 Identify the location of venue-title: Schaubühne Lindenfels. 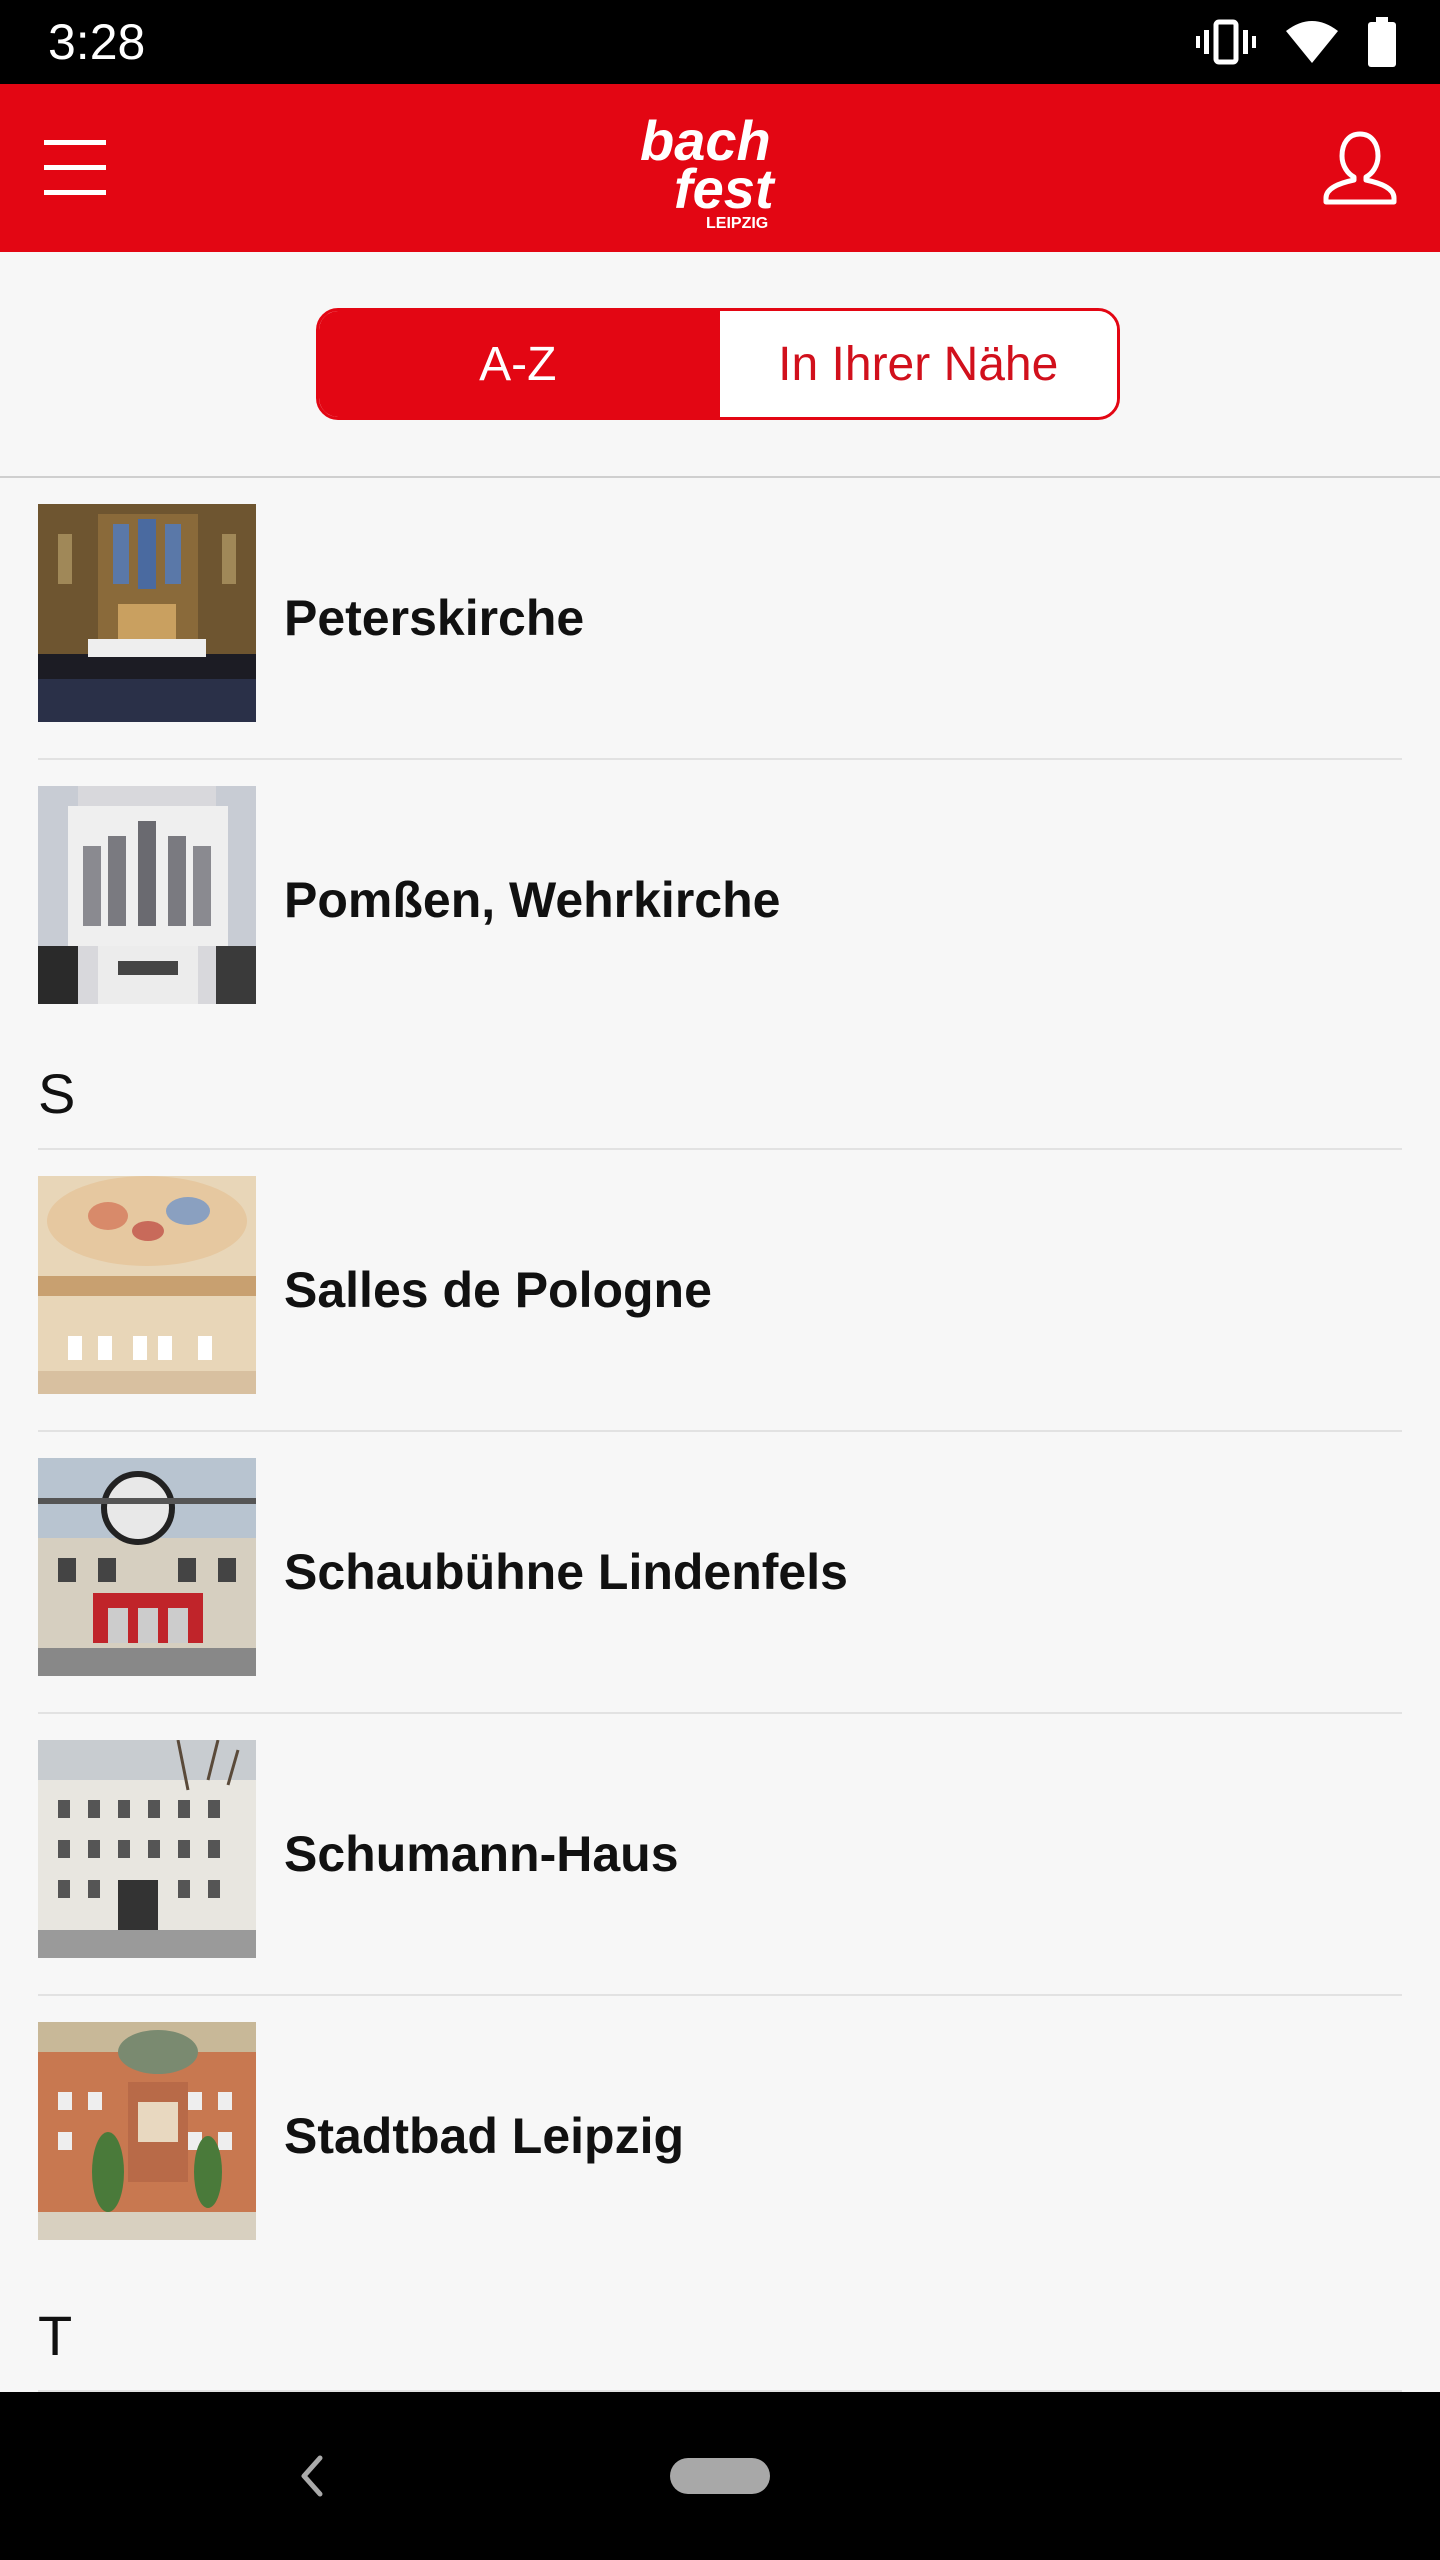
(566, 1572).